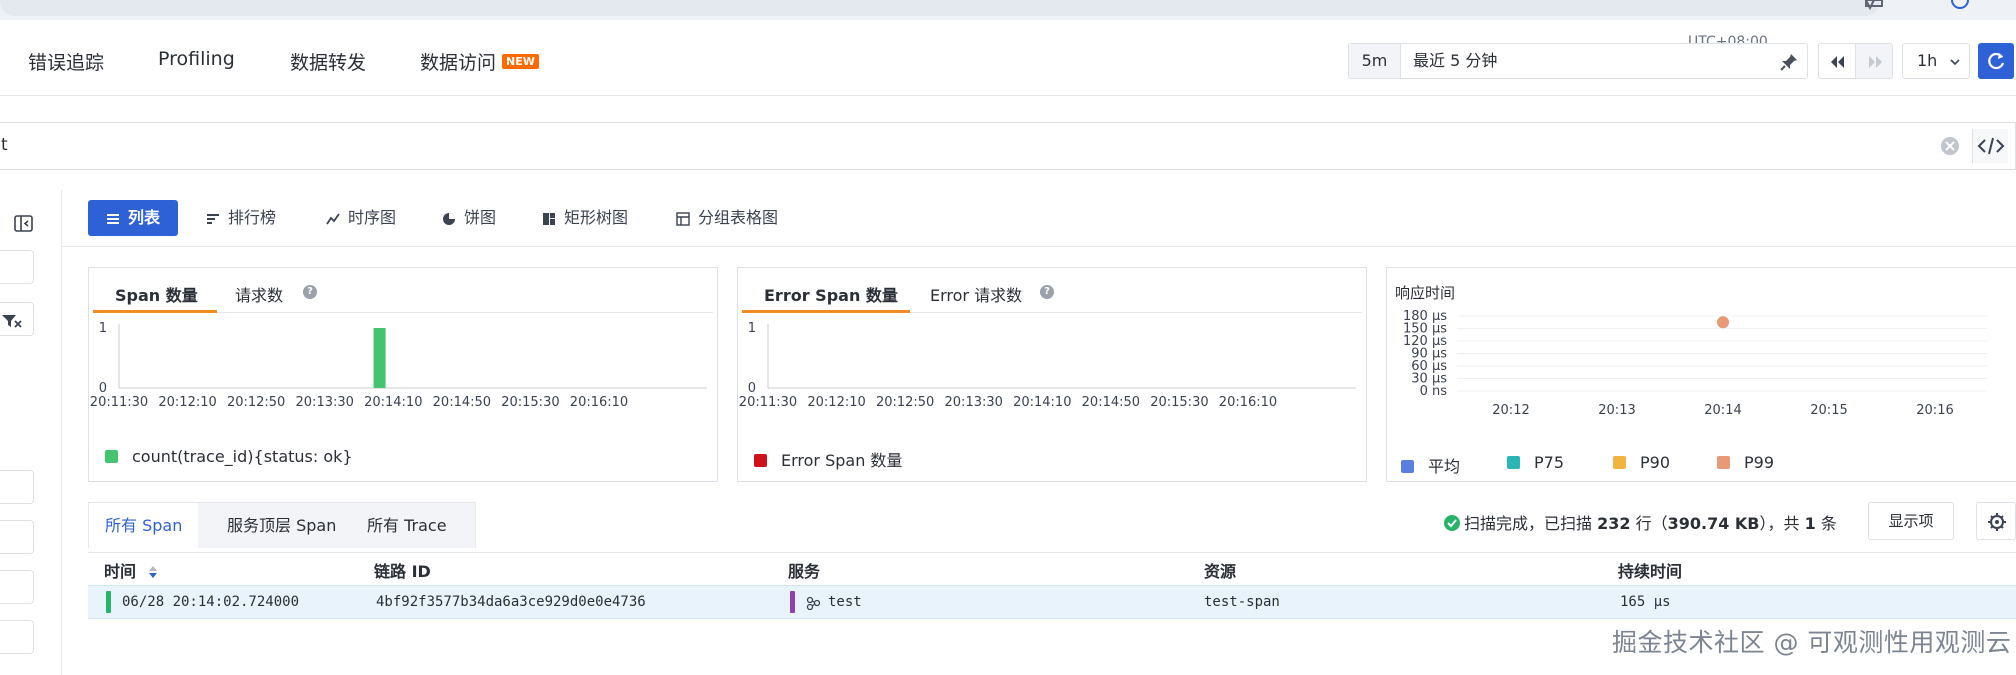 The image size is (2016, 675). Describe the element at coordinates (458, 63) in the screenshot. I see `nav-item-data-access-label: 数据访问` at that location.